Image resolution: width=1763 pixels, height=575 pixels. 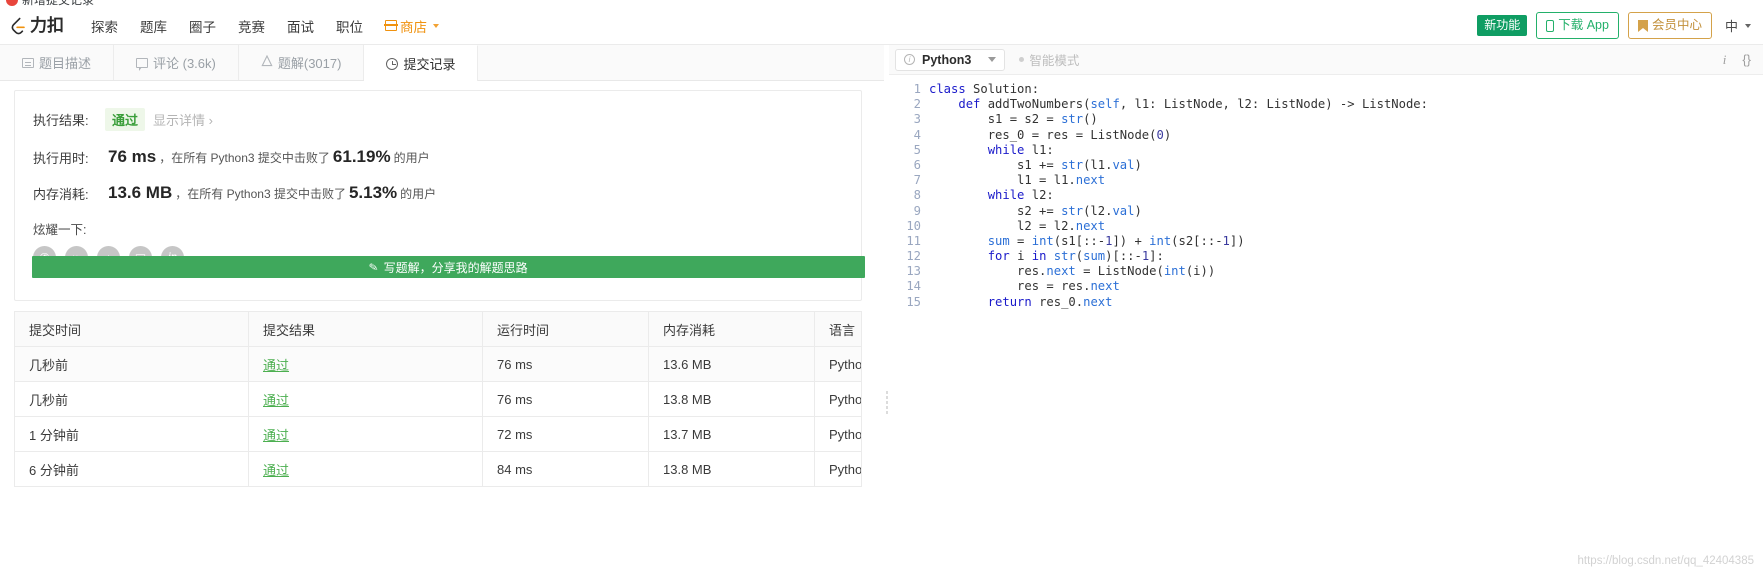 I want to click on show-detail-link: 显示详情 ›, so click(x=183, y=119).